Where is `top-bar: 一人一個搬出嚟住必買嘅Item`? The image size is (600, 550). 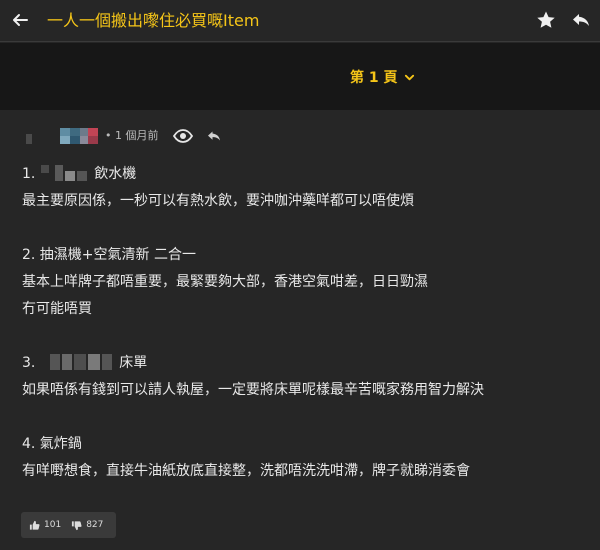
top-bar: 一人一個搬出嚟住必買嘅Item is located at coordinates (300, 21).